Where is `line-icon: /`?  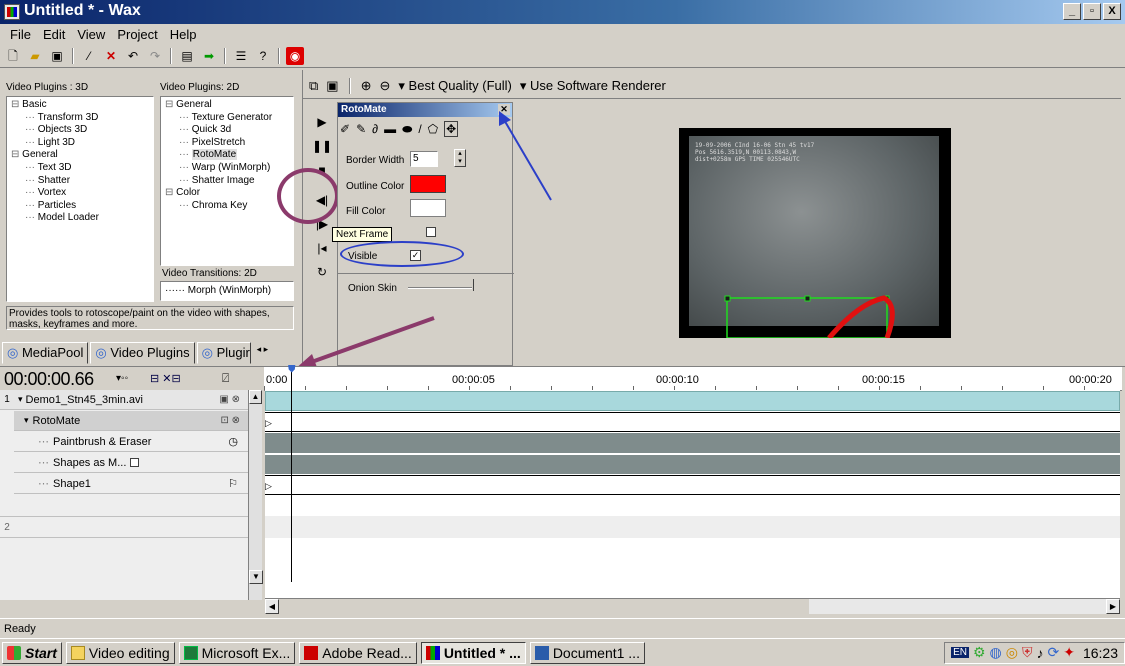
line-icon: / is located at coordinates (419, 129).